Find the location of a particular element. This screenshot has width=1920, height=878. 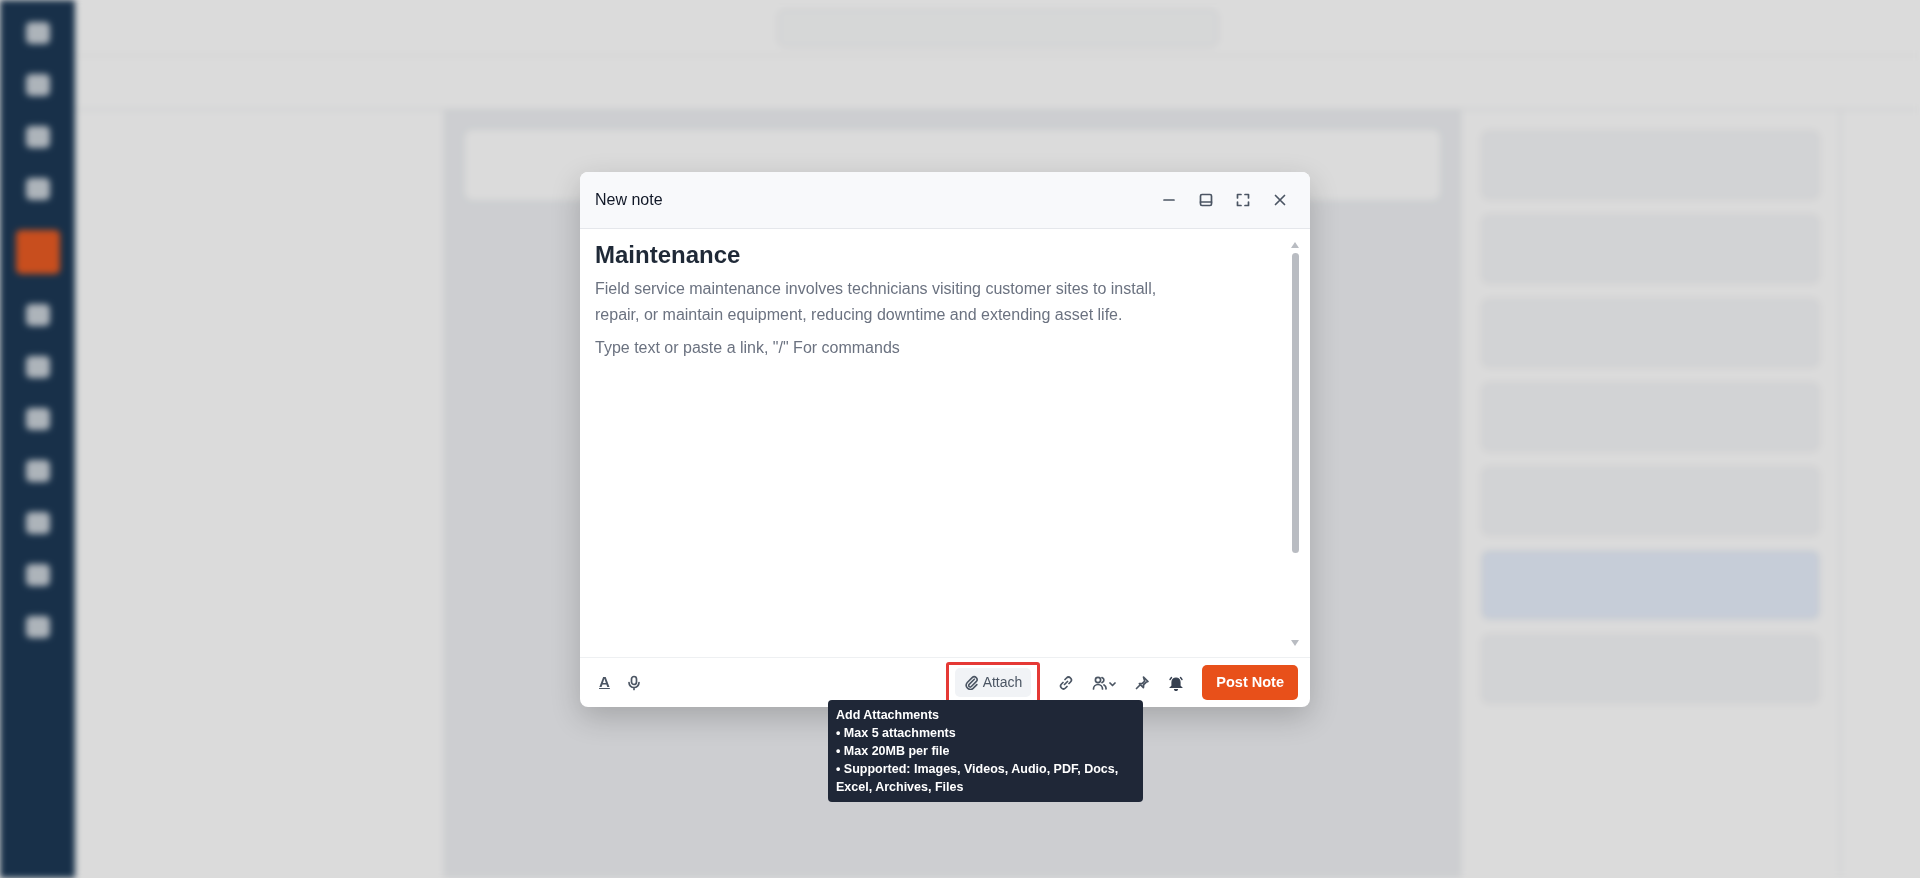

attach-button: Attach is located at coordinates (993, 682).